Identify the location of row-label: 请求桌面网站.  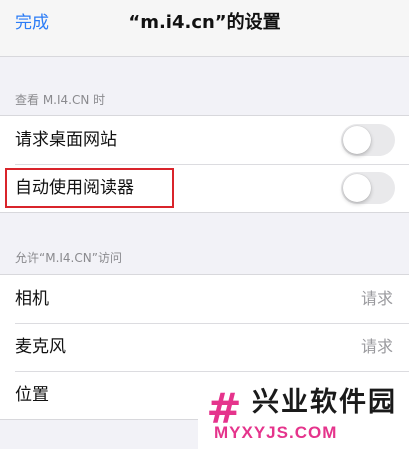
(66, 140).